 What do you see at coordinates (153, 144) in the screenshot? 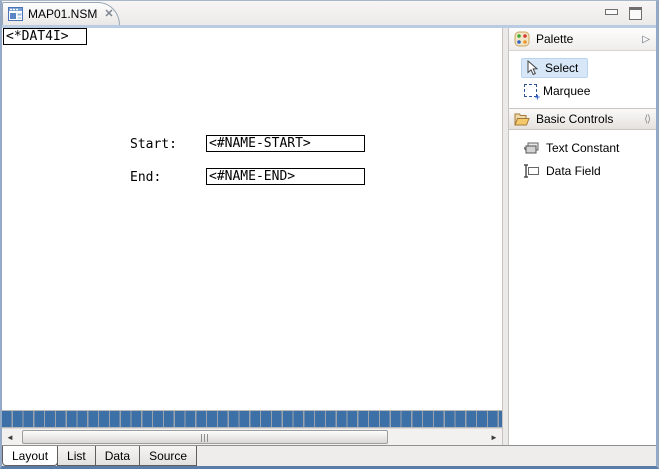
I see `text-constant-start: Start:` at bounding box center [153, 144].